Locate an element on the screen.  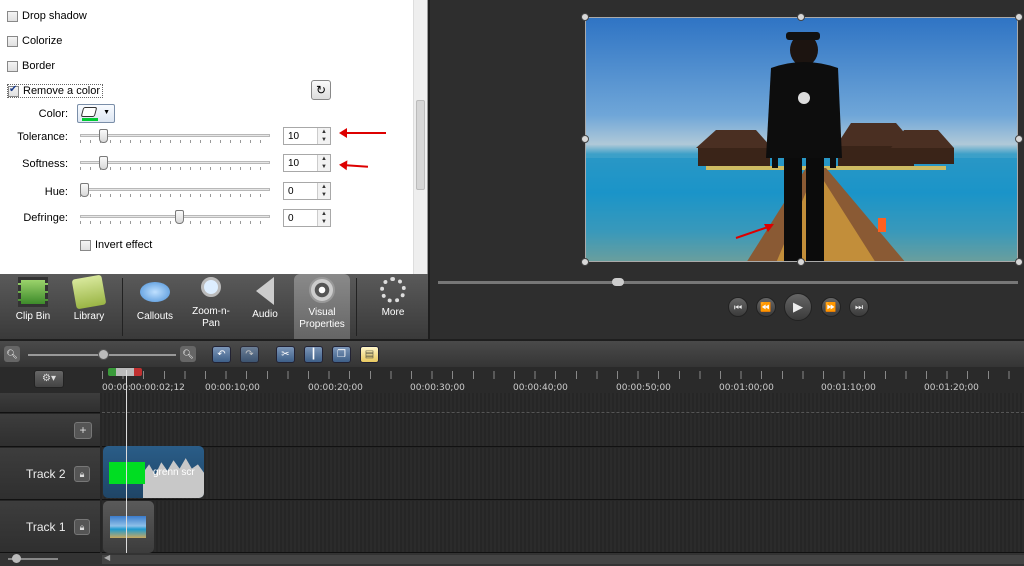
add-track-button: + is located at coordinates (83, 430).